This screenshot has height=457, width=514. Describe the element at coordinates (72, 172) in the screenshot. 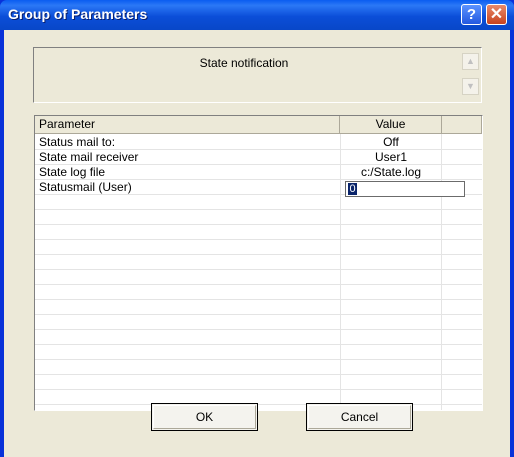

I see `param-cell: State log file` at that location.